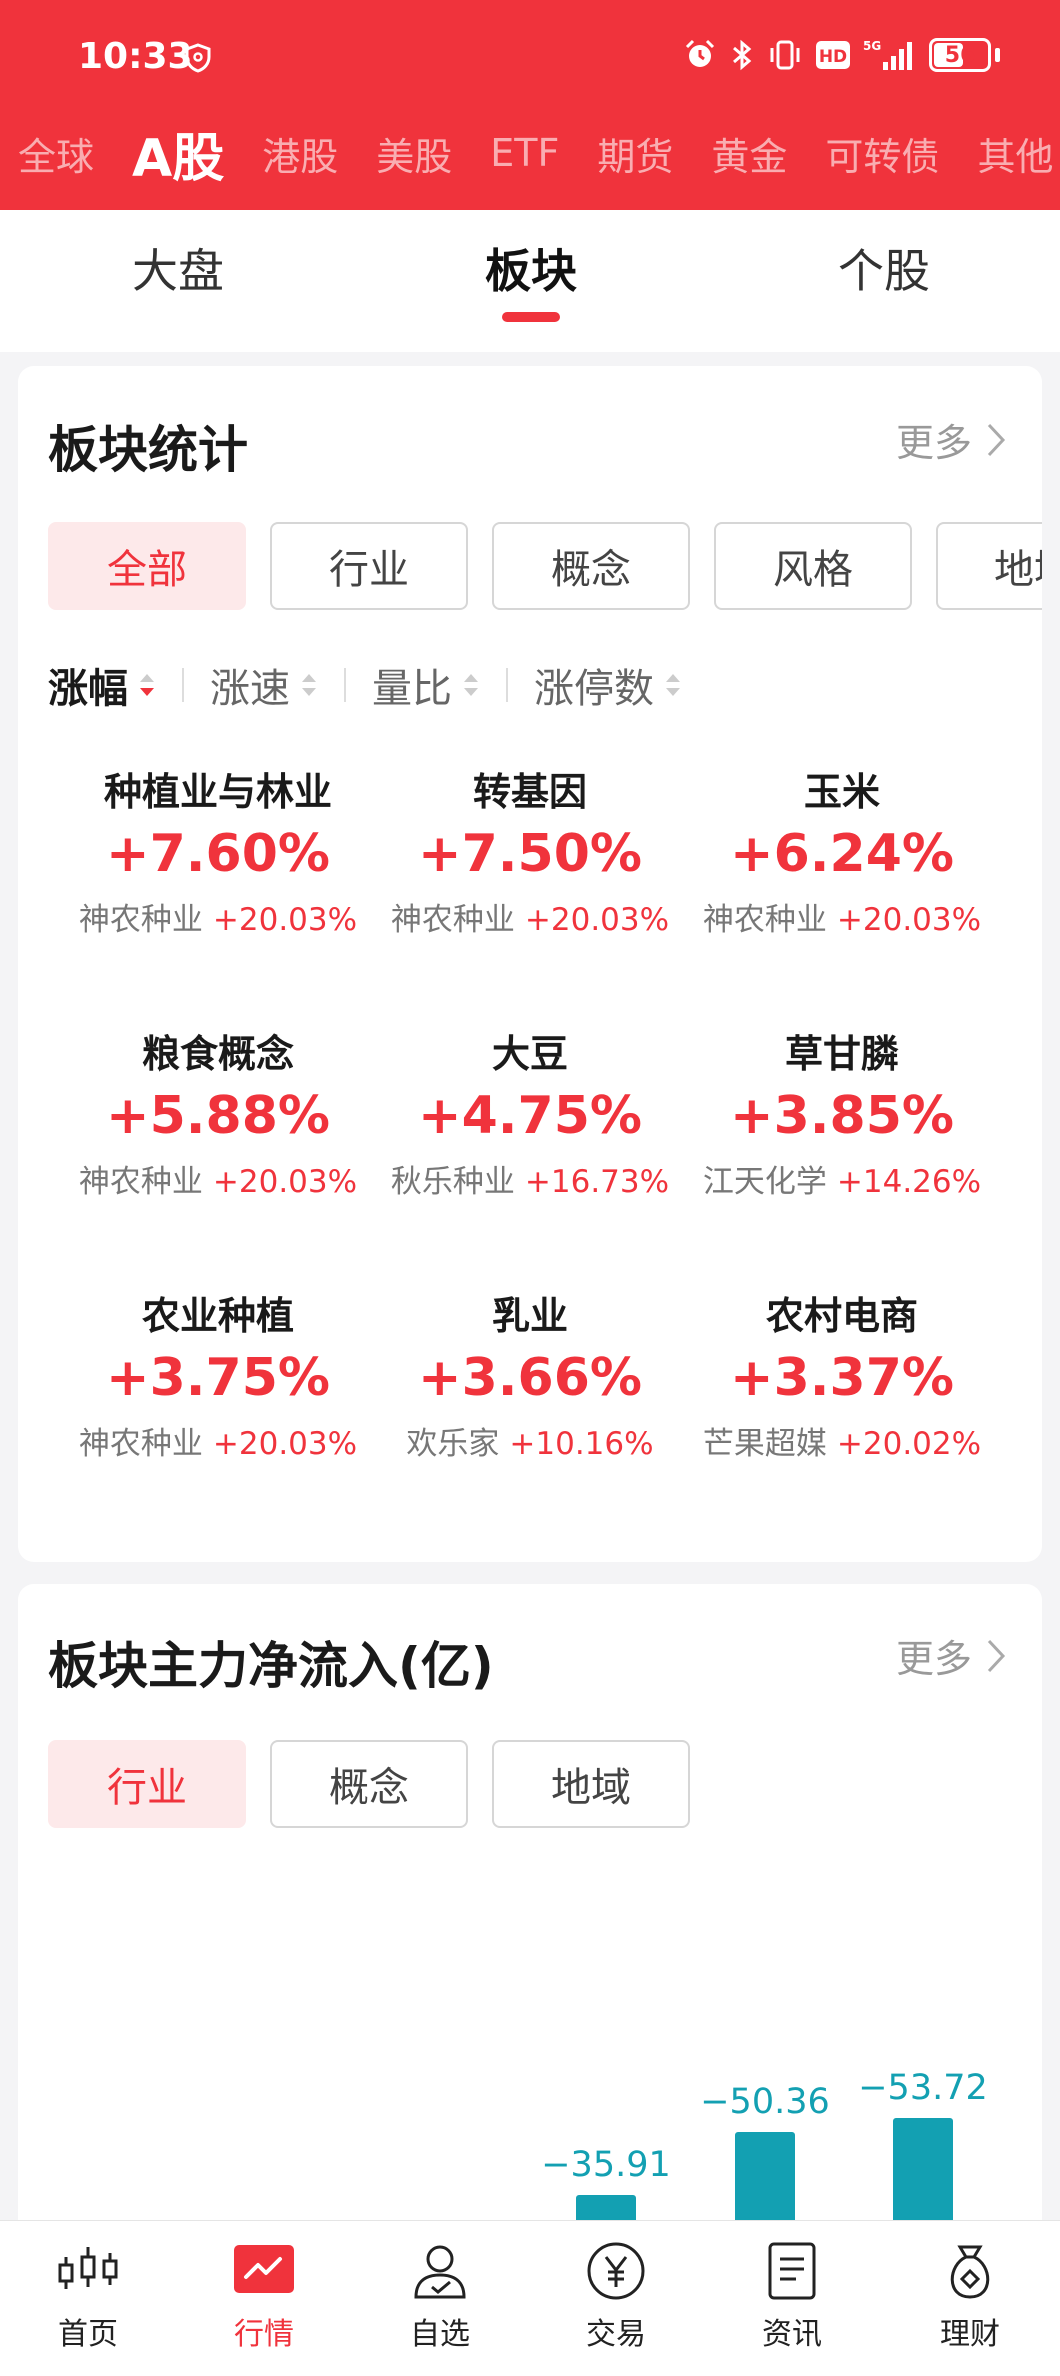  I want to click on inflow-filters: 行业 概念 地域, so click(369, 1784).